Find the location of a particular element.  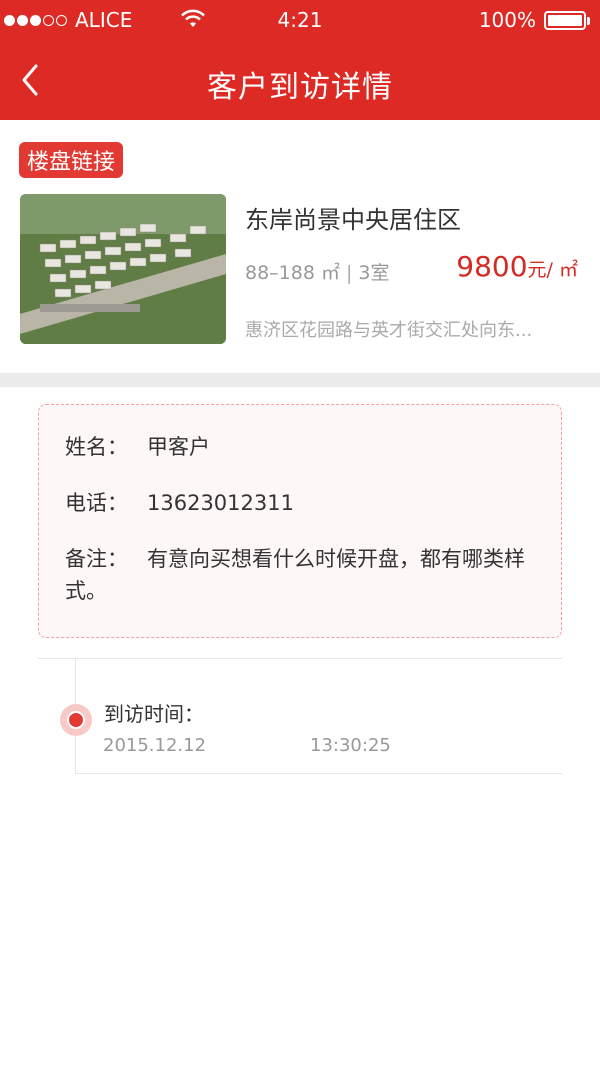

property-name: 东岸尚景中央居住区 is located at coordinates (353, 217).